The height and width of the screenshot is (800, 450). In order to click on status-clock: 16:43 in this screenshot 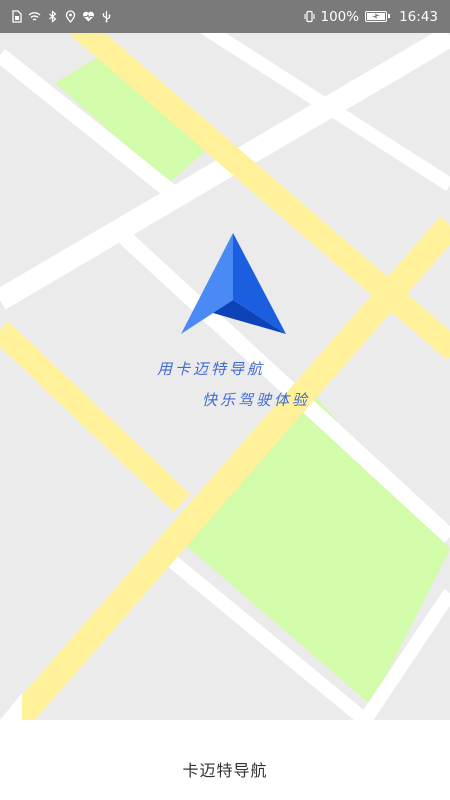, I will do `click(418, 16)`.